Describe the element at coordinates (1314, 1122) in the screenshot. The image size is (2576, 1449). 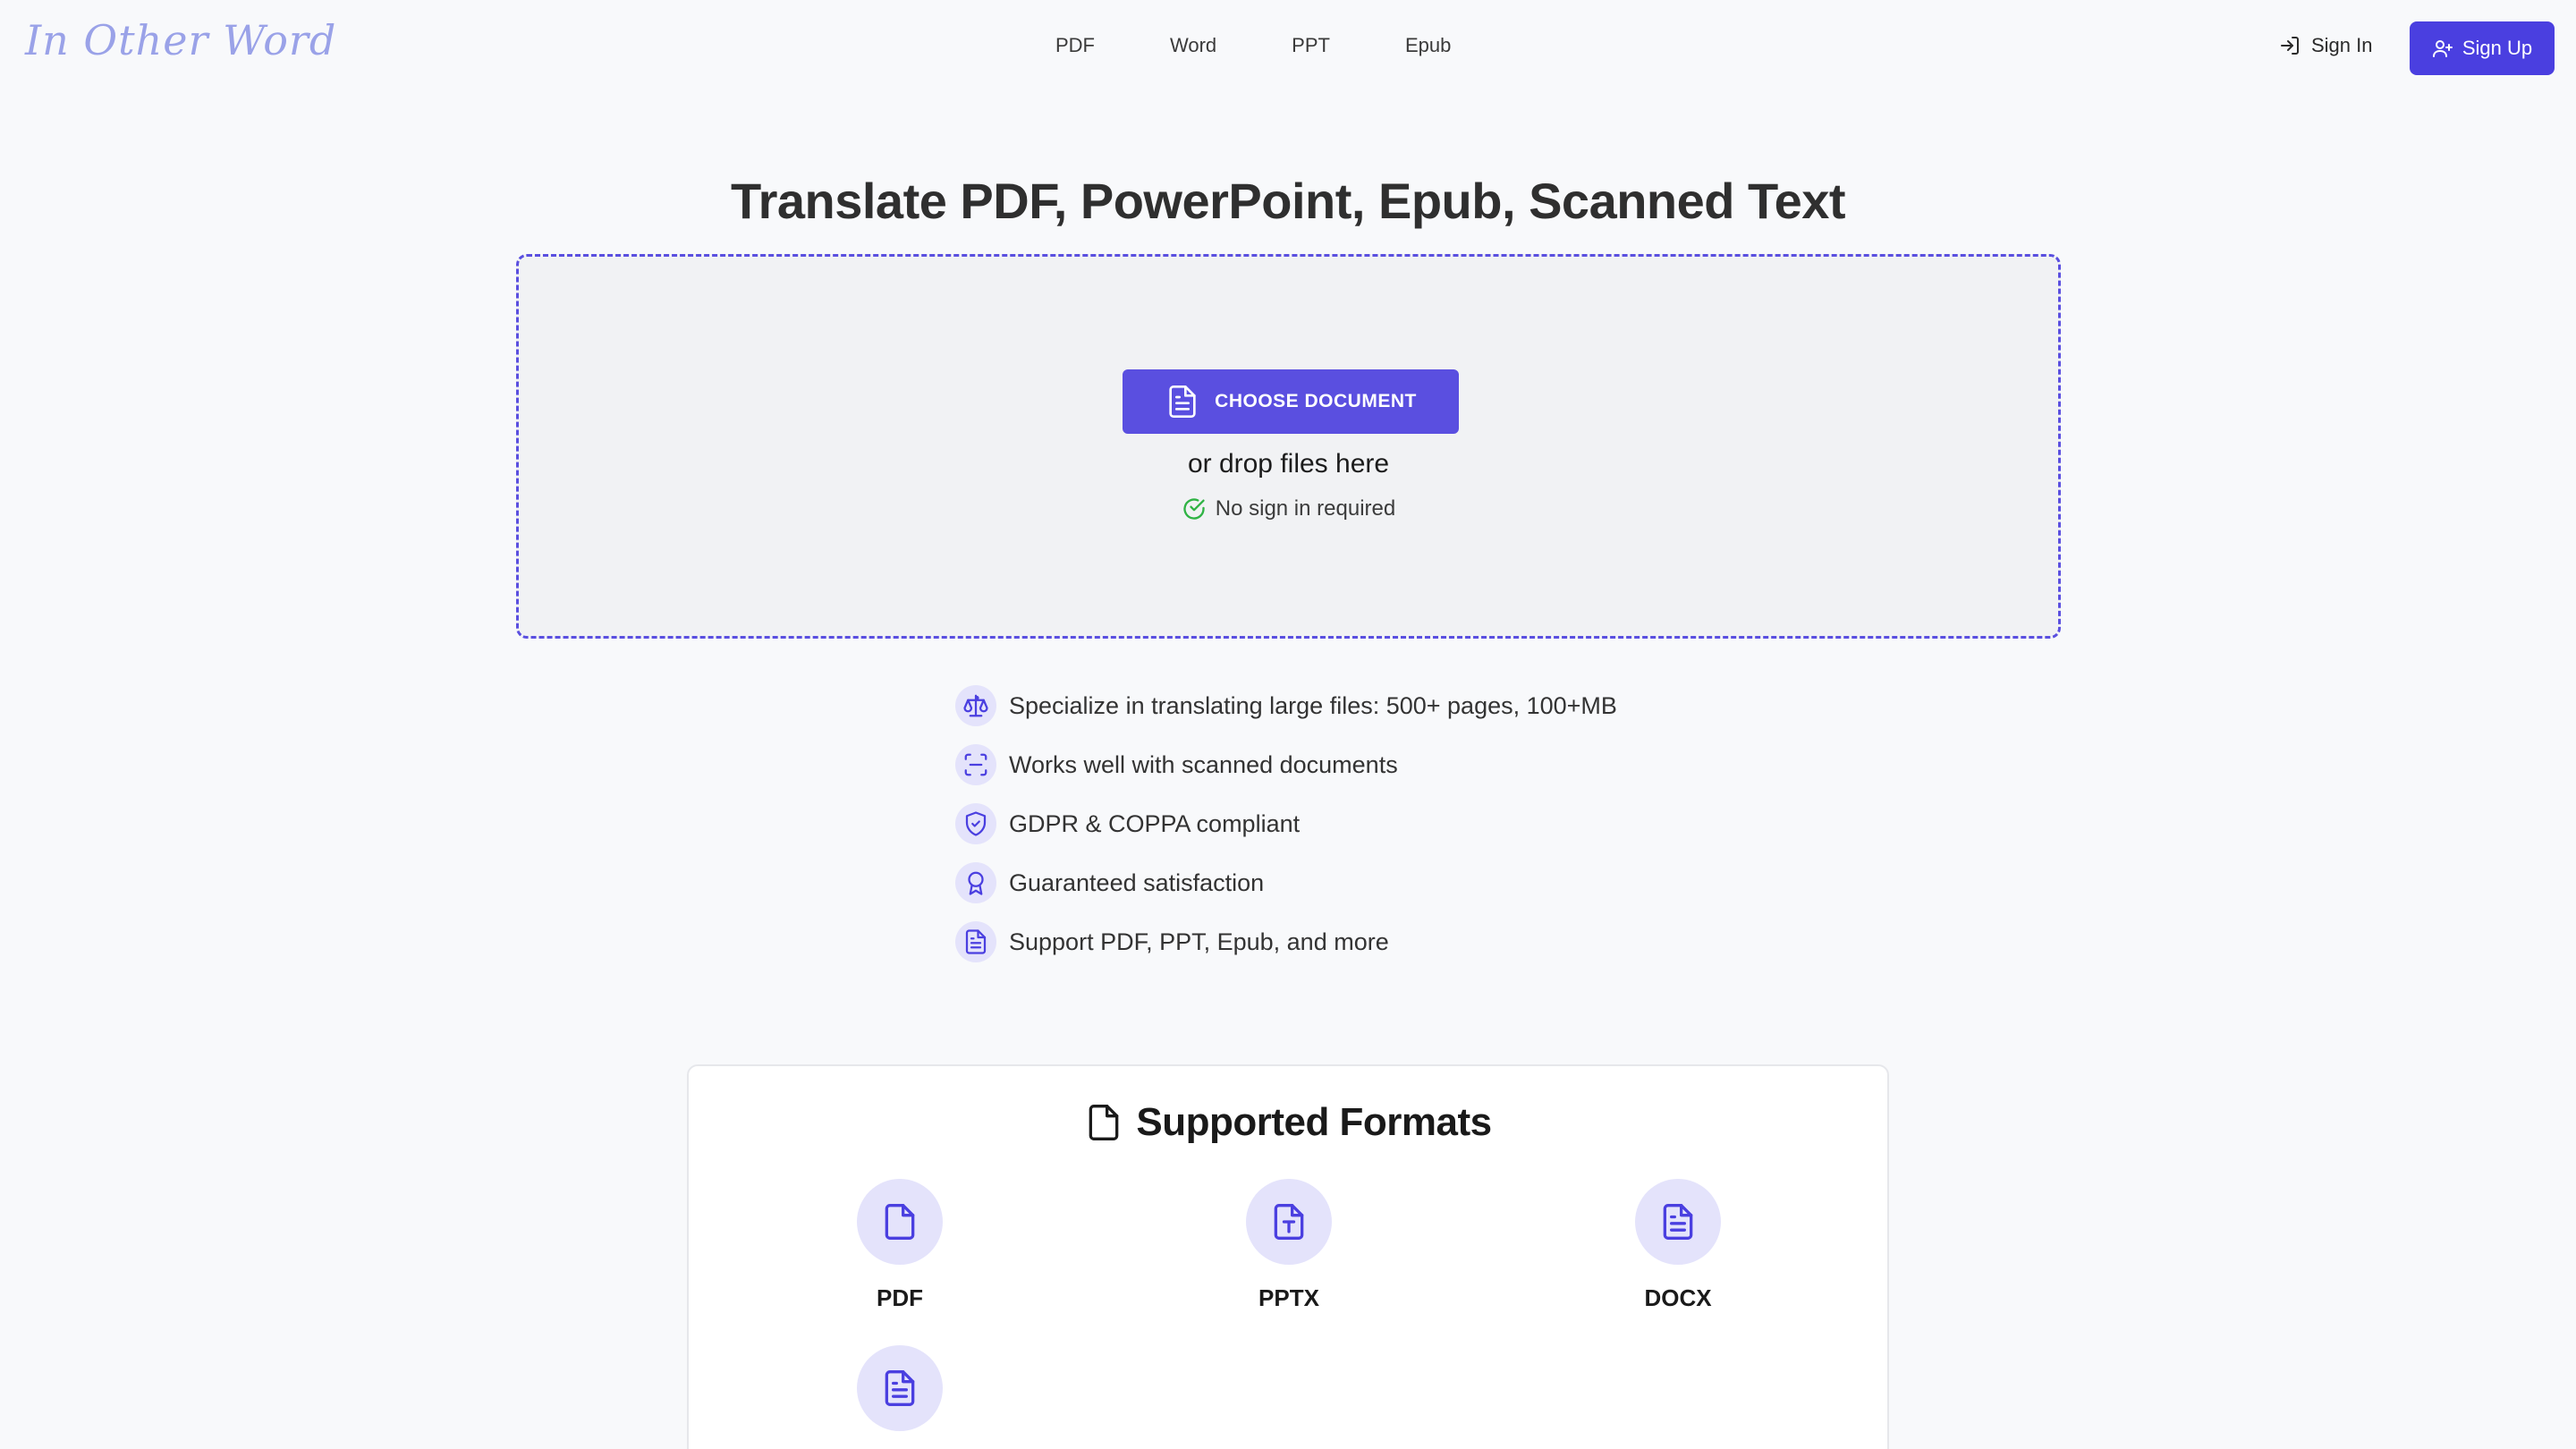
I see `supported-formats-title: Supported Formats` at that location.